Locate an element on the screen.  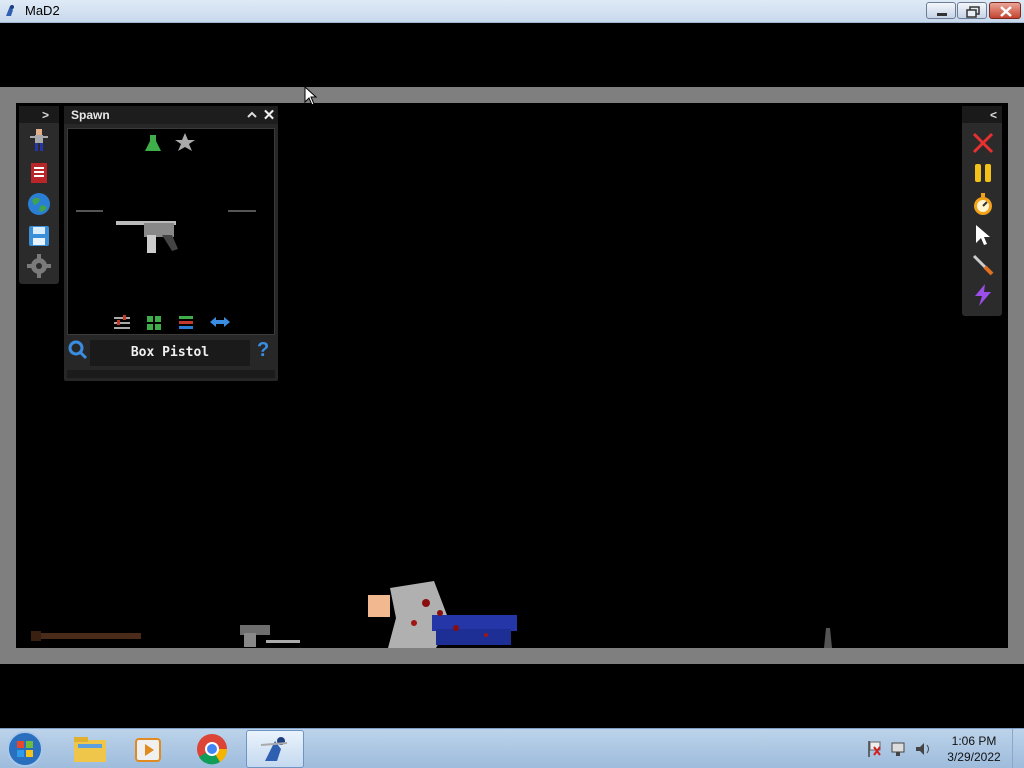
clock-time: 1:06 PM is located at coordinates (974, 741).